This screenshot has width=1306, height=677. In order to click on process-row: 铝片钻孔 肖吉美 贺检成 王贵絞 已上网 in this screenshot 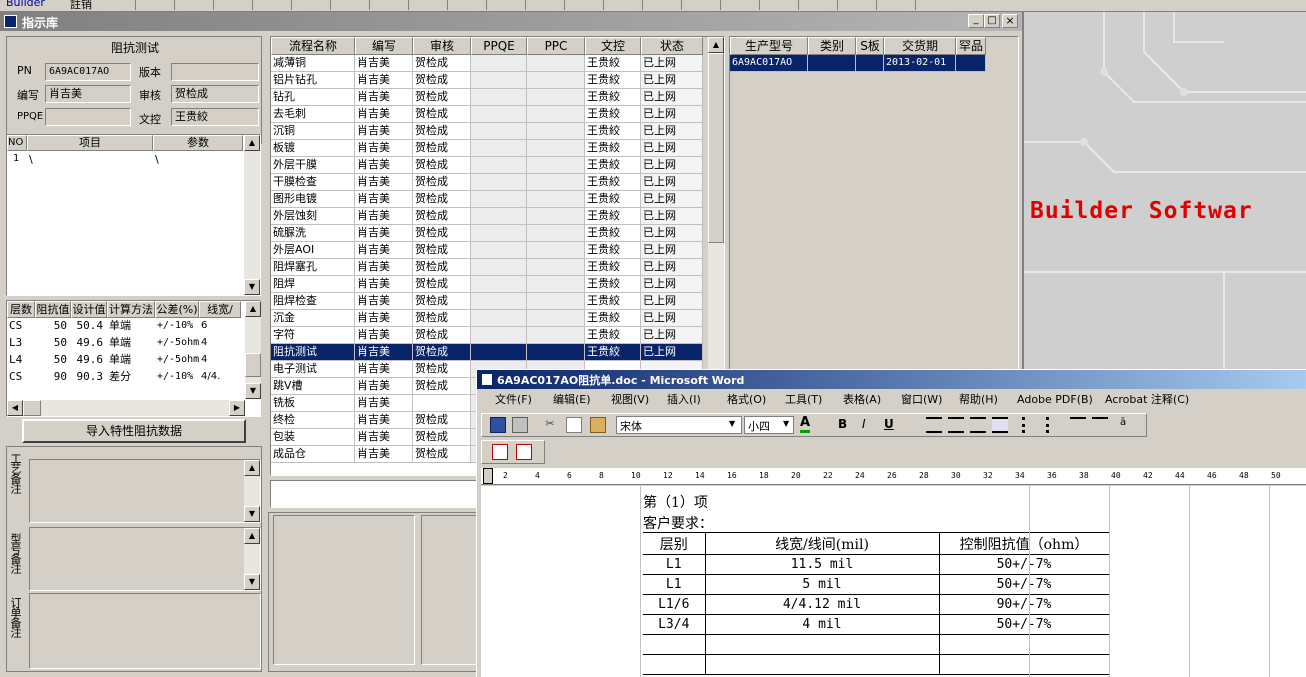, I will do `click(487, 80)`.